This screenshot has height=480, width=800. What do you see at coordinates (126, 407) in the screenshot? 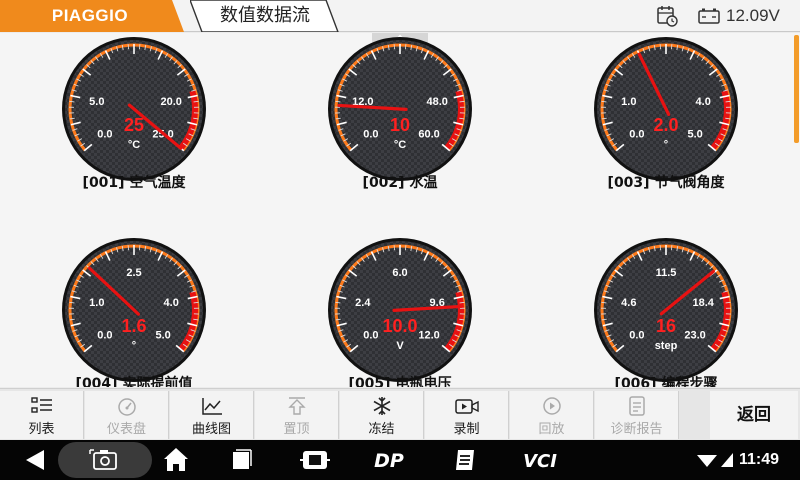
I see `dashboard-icon` at bounding box center [126, 407].